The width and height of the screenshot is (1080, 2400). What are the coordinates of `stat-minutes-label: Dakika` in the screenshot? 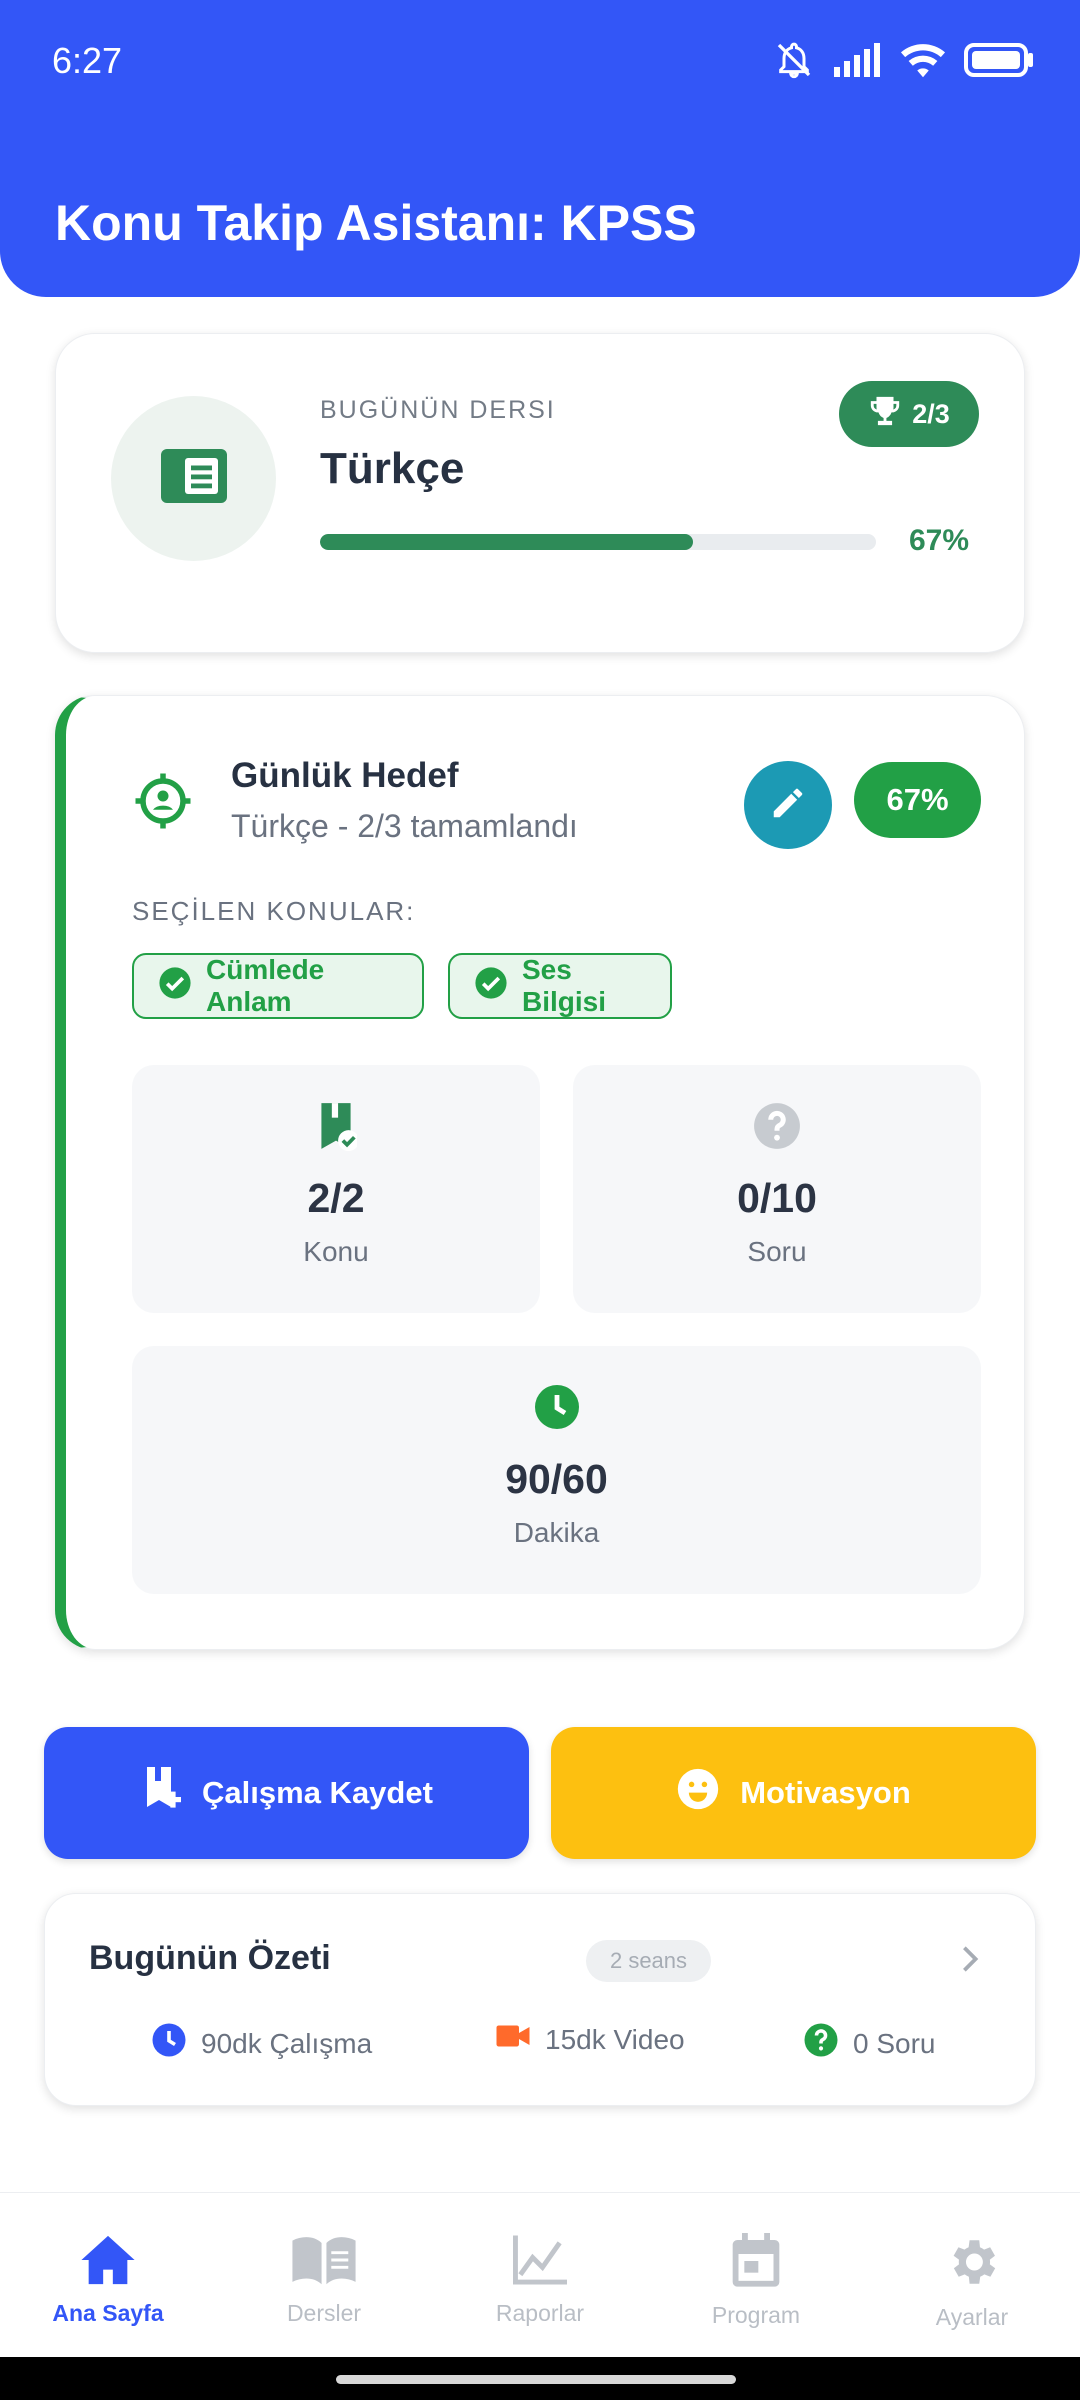 It's located at (556, 1532).